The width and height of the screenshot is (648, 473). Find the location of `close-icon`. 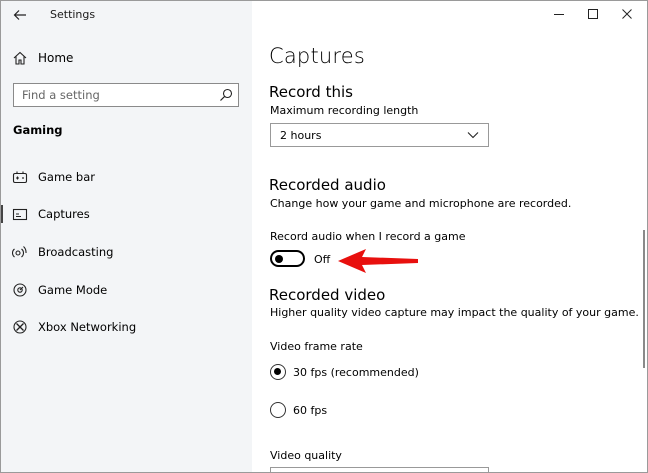

close-icon is located at coordinates (627, 14).